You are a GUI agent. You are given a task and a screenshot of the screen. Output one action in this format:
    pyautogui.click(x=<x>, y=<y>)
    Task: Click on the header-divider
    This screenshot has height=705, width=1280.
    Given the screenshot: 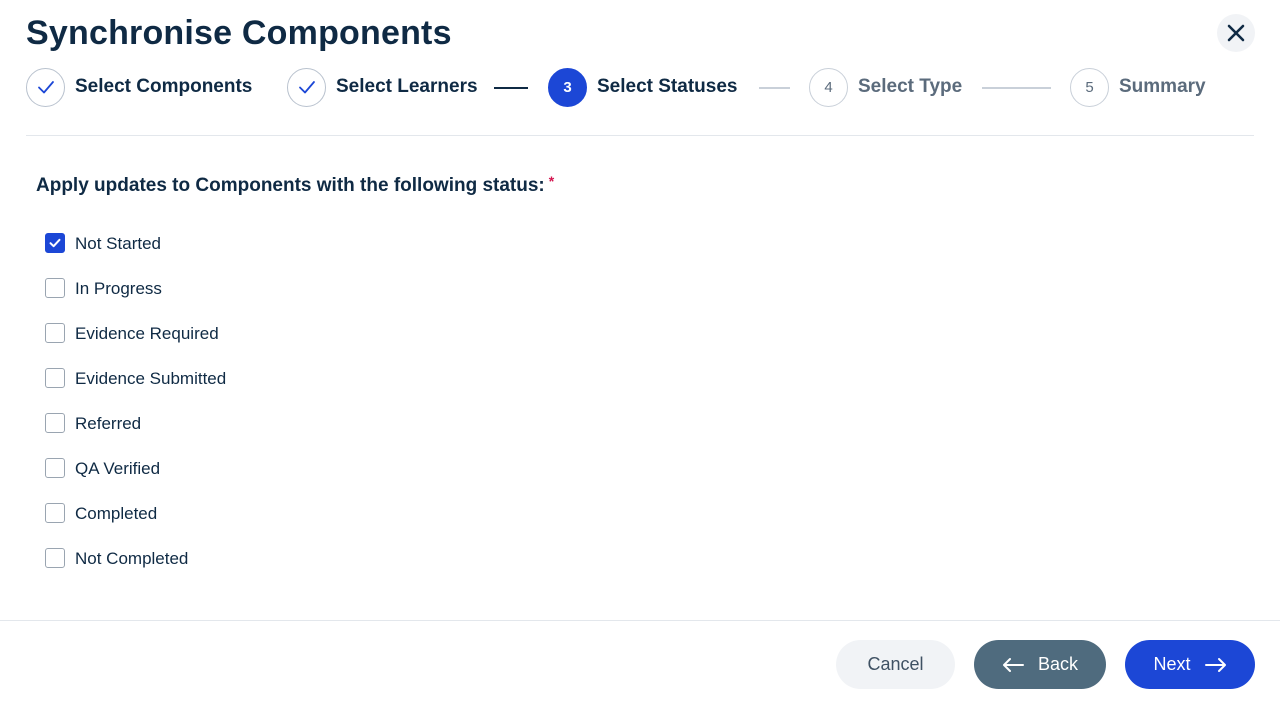 What is the action you would take?
    pyautogui.click(x=640, y=135)
    